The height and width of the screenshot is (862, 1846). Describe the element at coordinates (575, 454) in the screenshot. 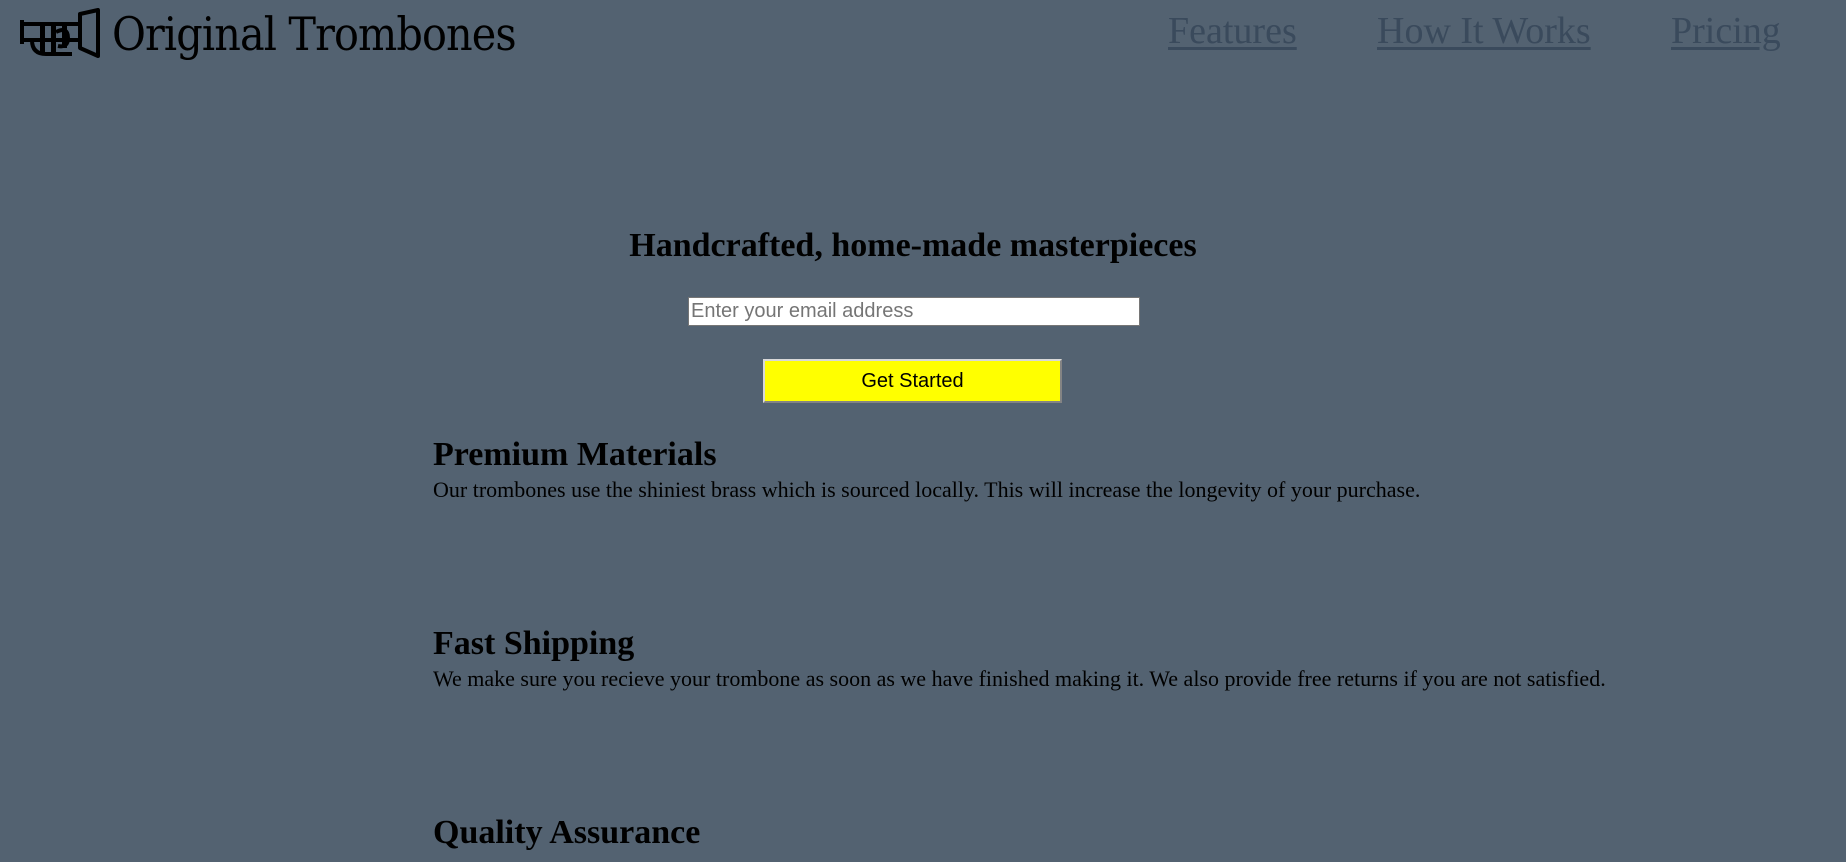

I see `feature-title: Premium Materials` at that location.